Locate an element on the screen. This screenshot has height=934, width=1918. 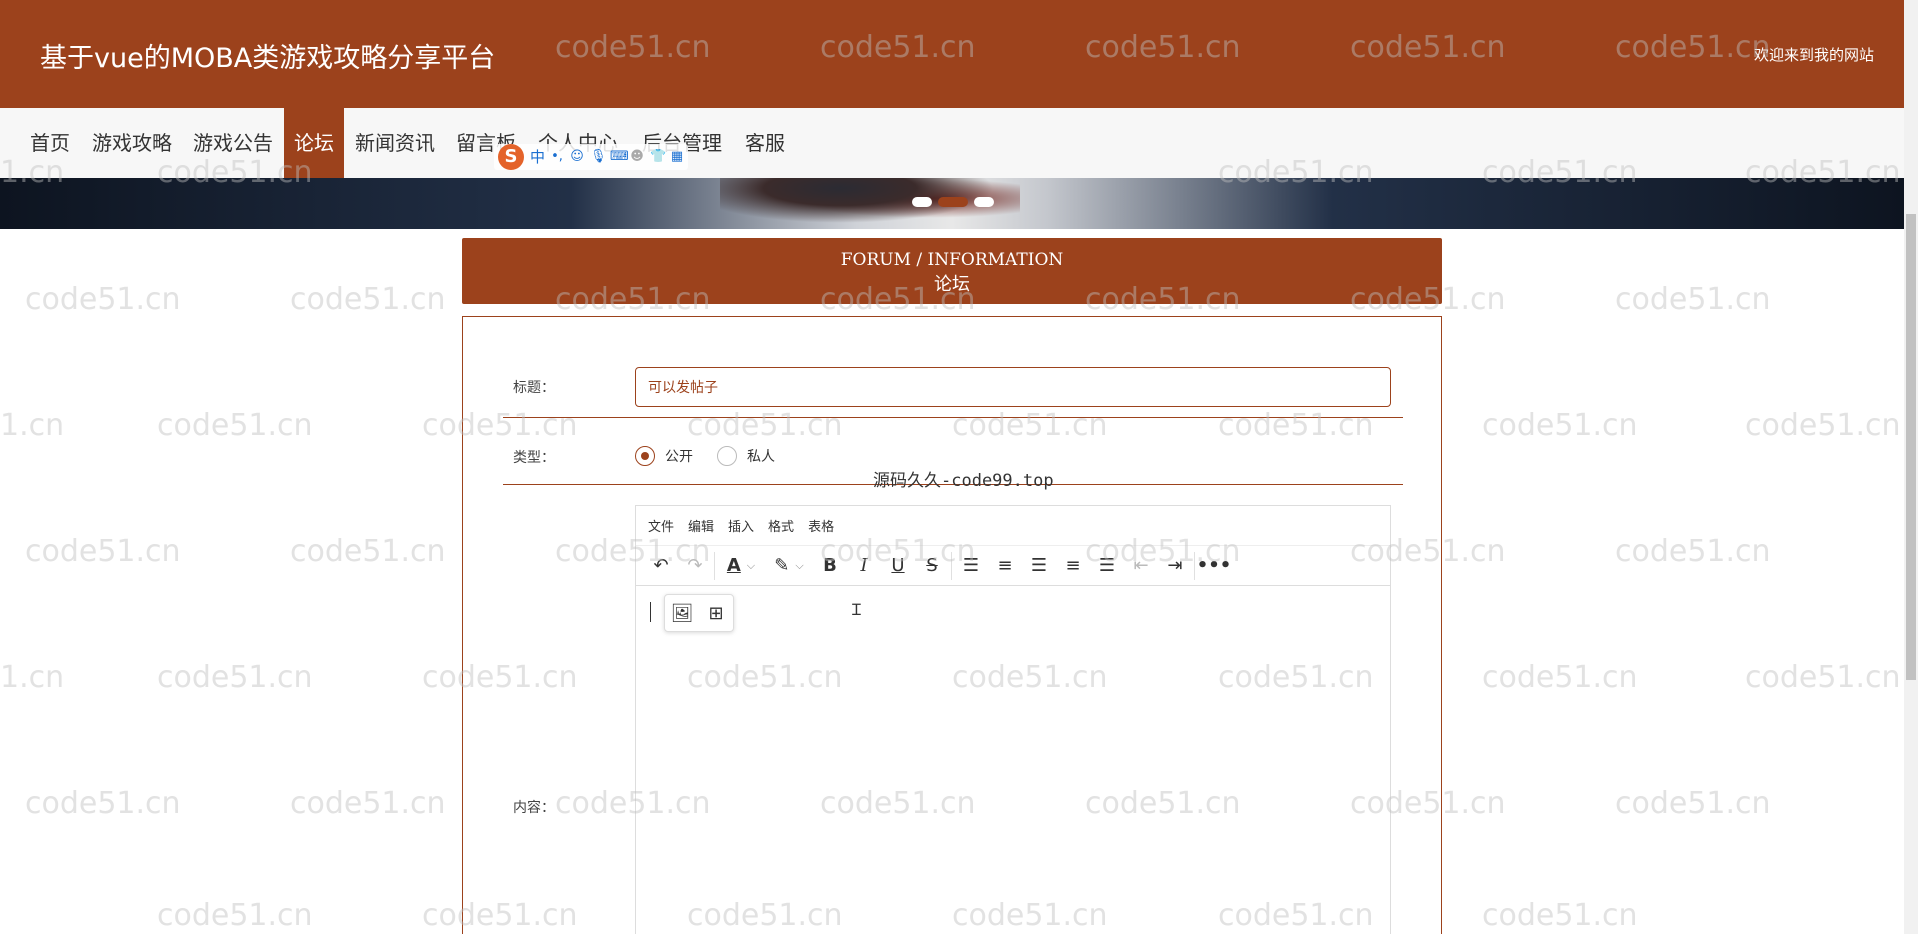
bold-icon: B is located at coordinates (830, 566).